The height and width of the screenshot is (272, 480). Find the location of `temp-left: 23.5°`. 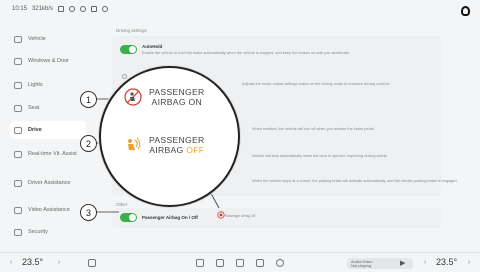

temp-left: 23.5° is located at coordinates (32, 262).